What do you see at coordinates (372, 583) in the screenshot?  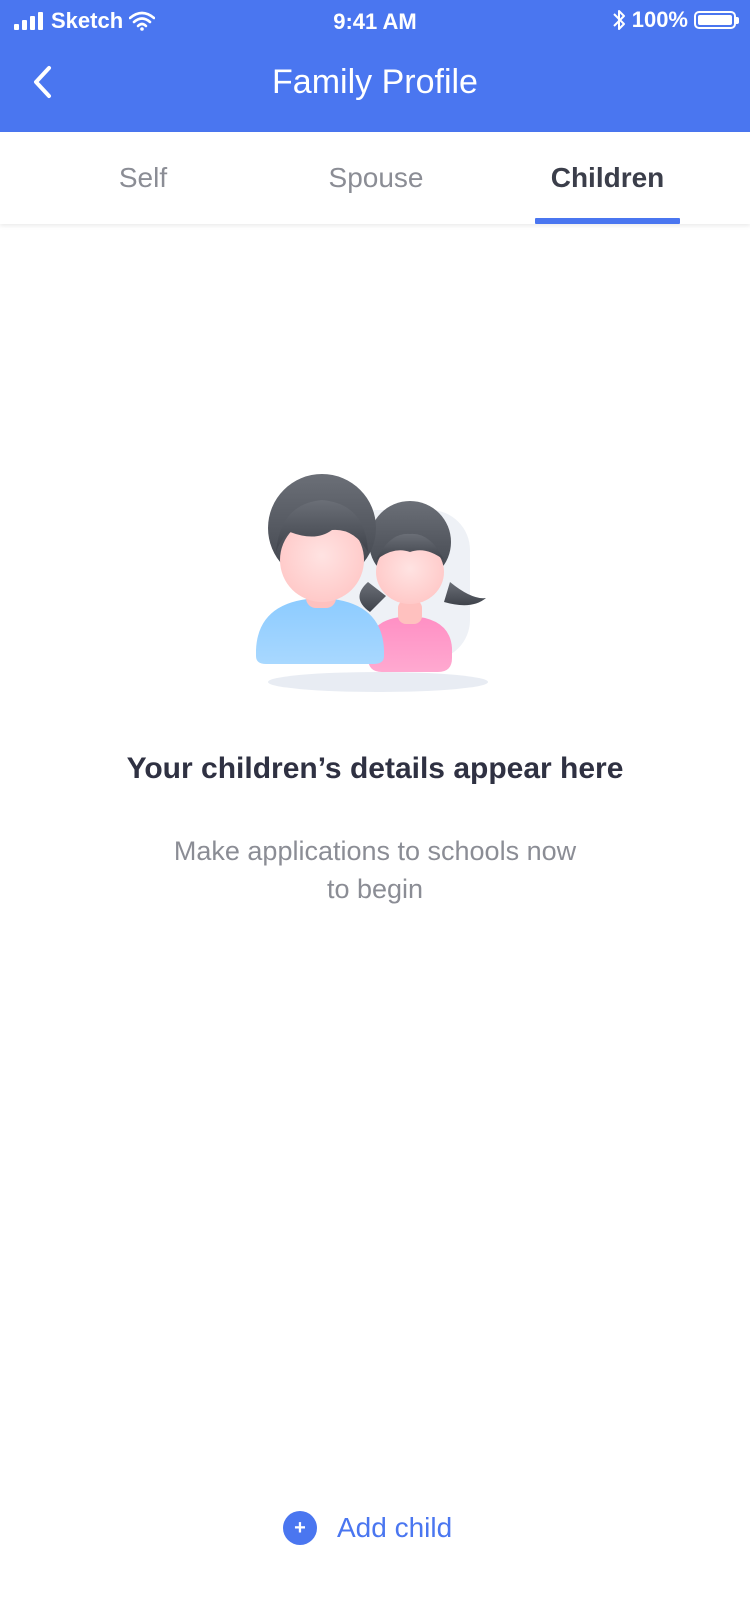 I see `children-illustration` at bounding box center [372, 583].